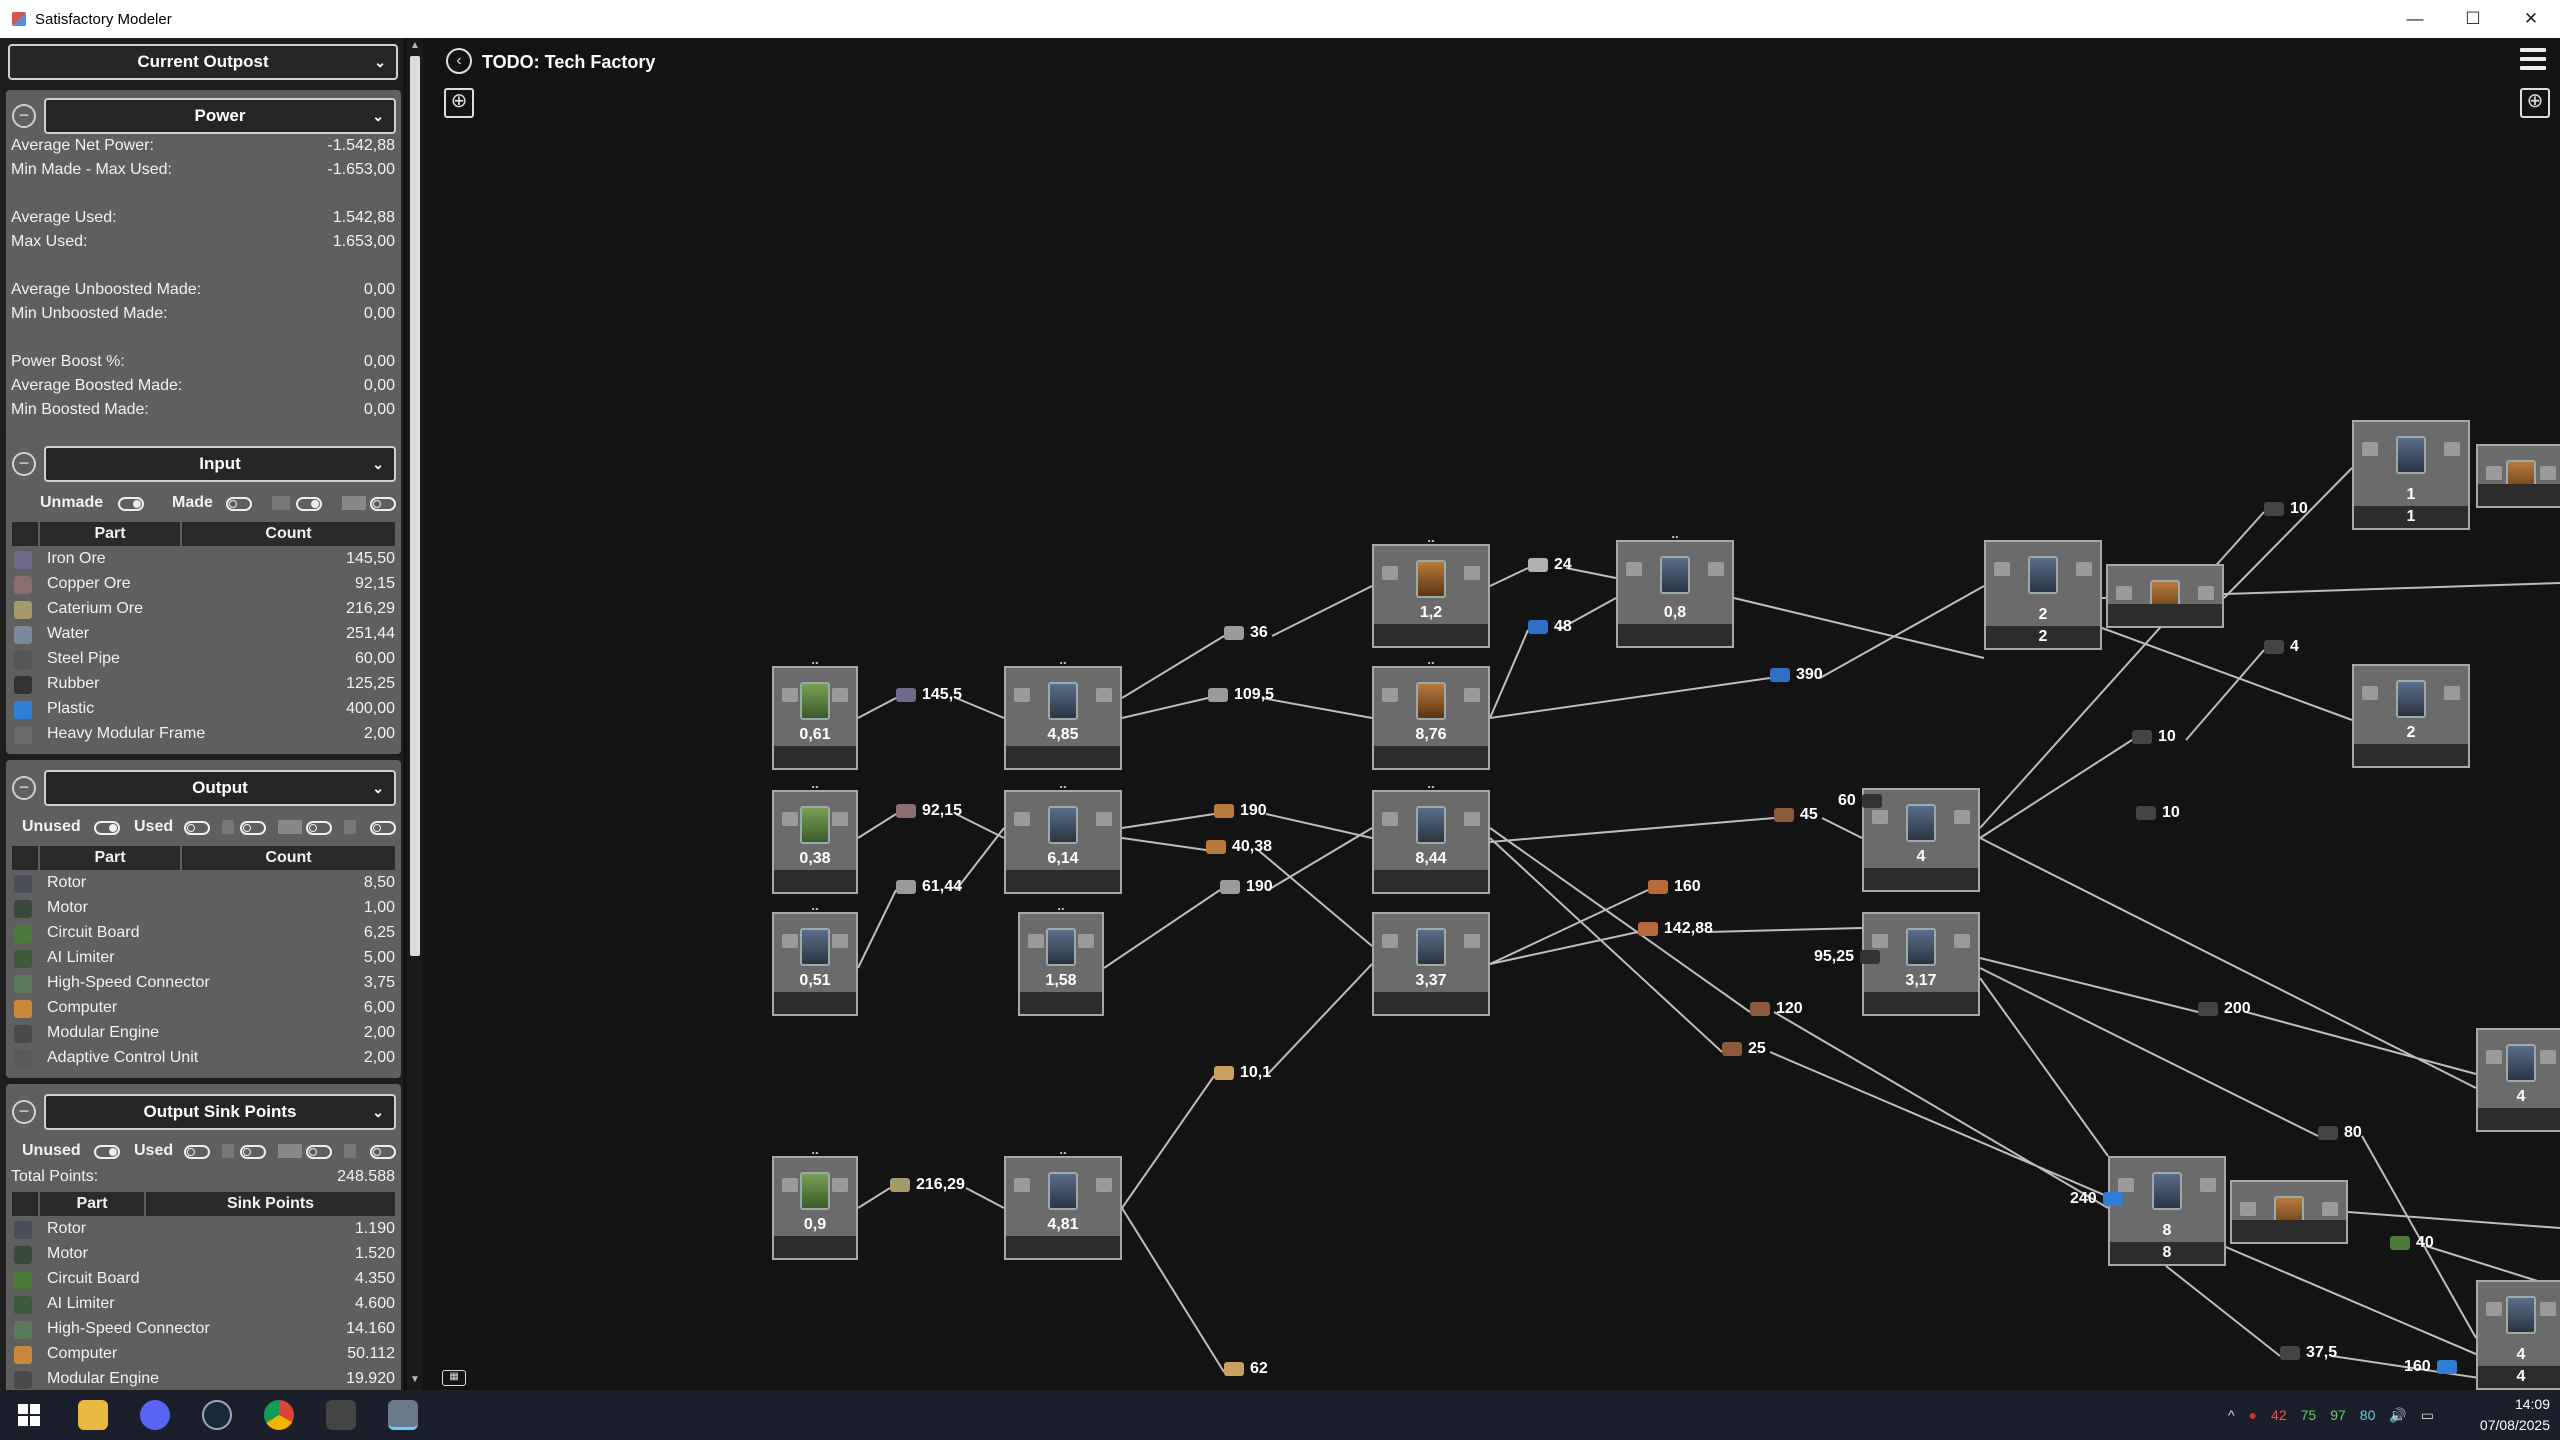 The width and height of the screenshot is (2560, 1440). I want to click on flow-label: 60, so click(1863, 804).